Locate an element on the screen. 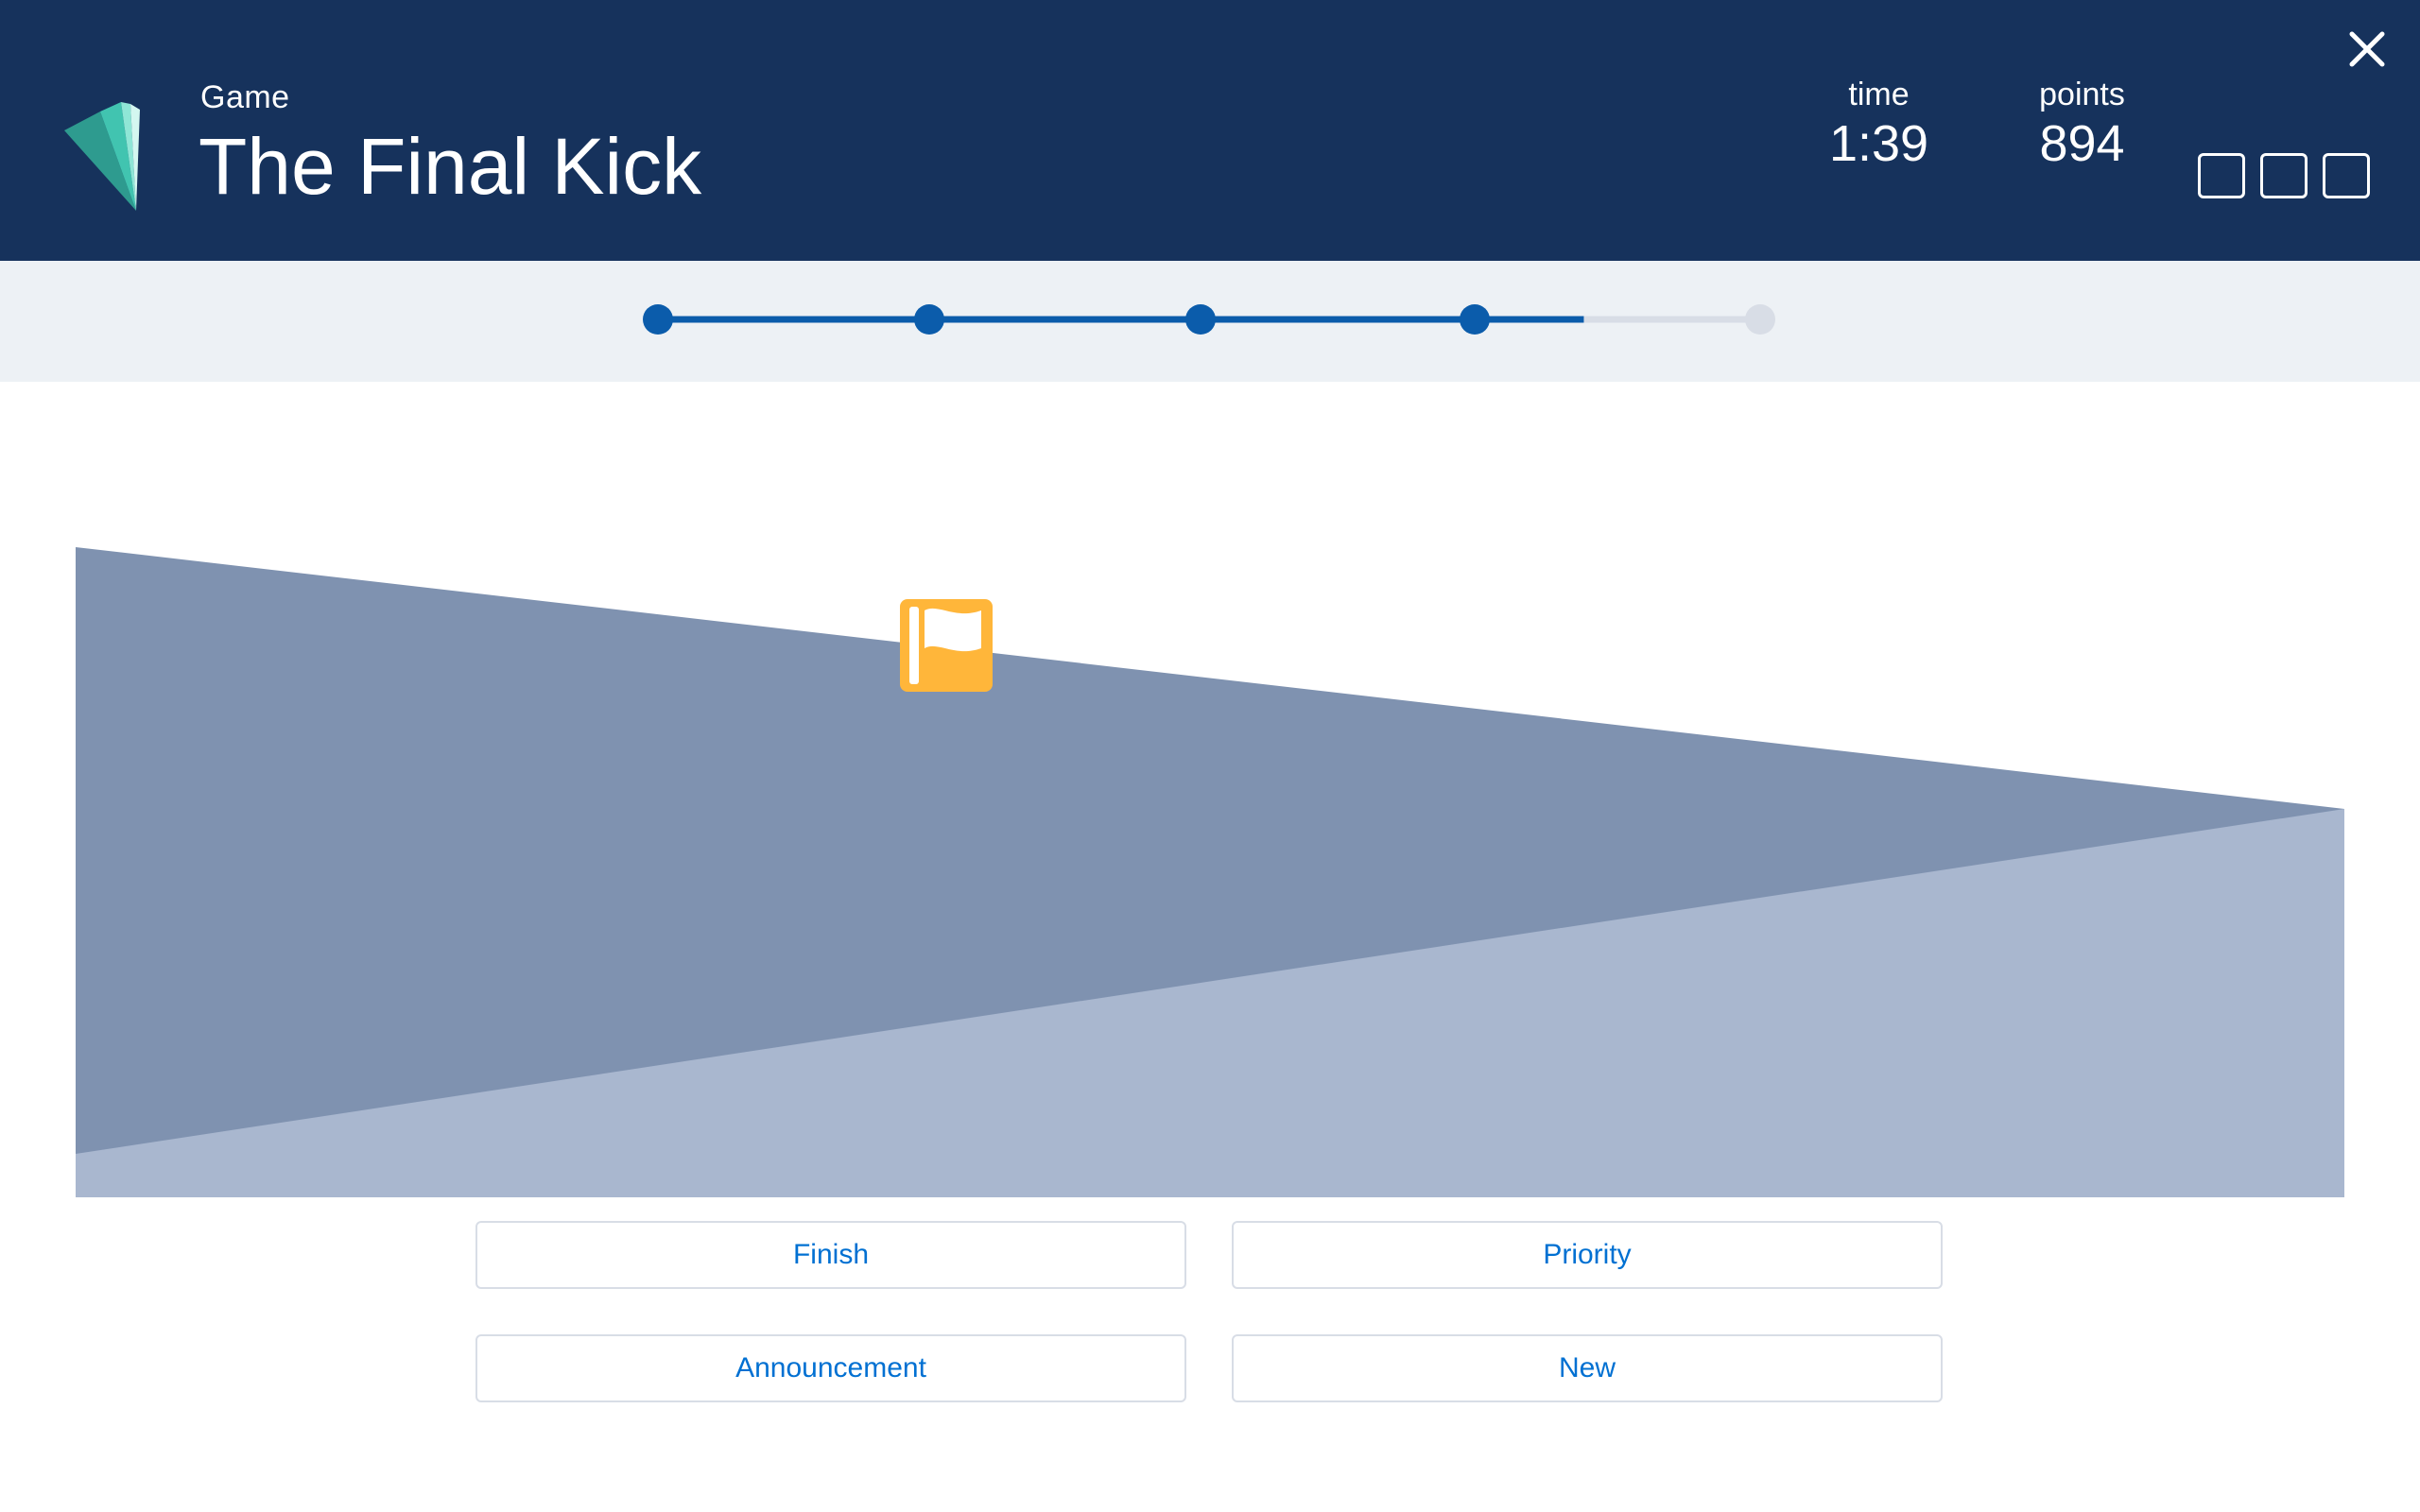 The height and width of the screenshot is (1512, 2420). answer-button-new: New is located at coordinates (1587, 1368).